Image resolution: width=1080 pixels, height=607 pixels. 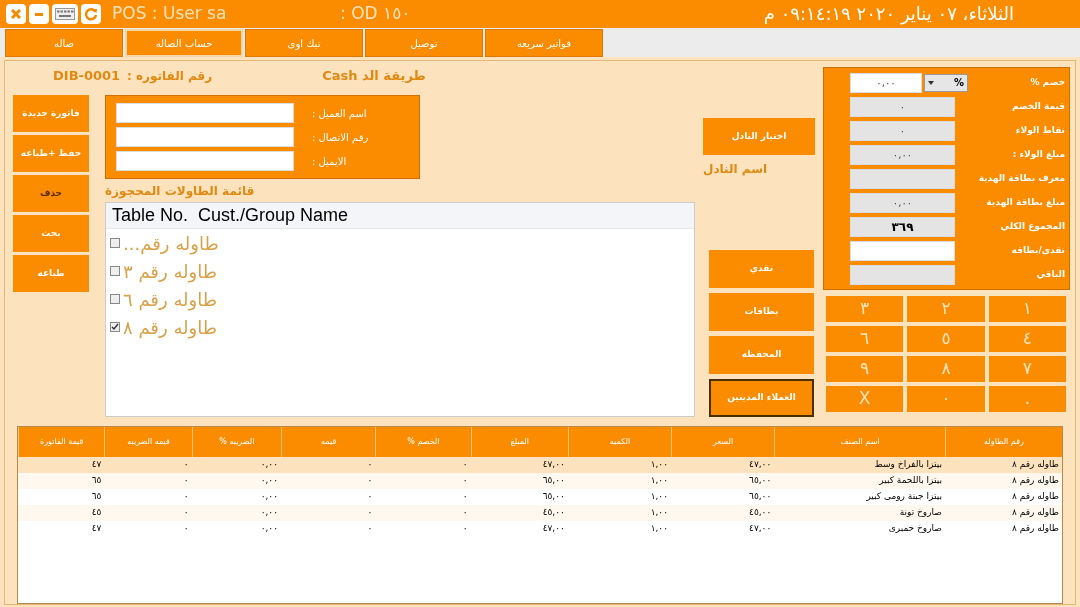 What do you see at coordinates (65, 13) in the screenshot?
I see `keyboard-icon` at bounding box center [65, 13].